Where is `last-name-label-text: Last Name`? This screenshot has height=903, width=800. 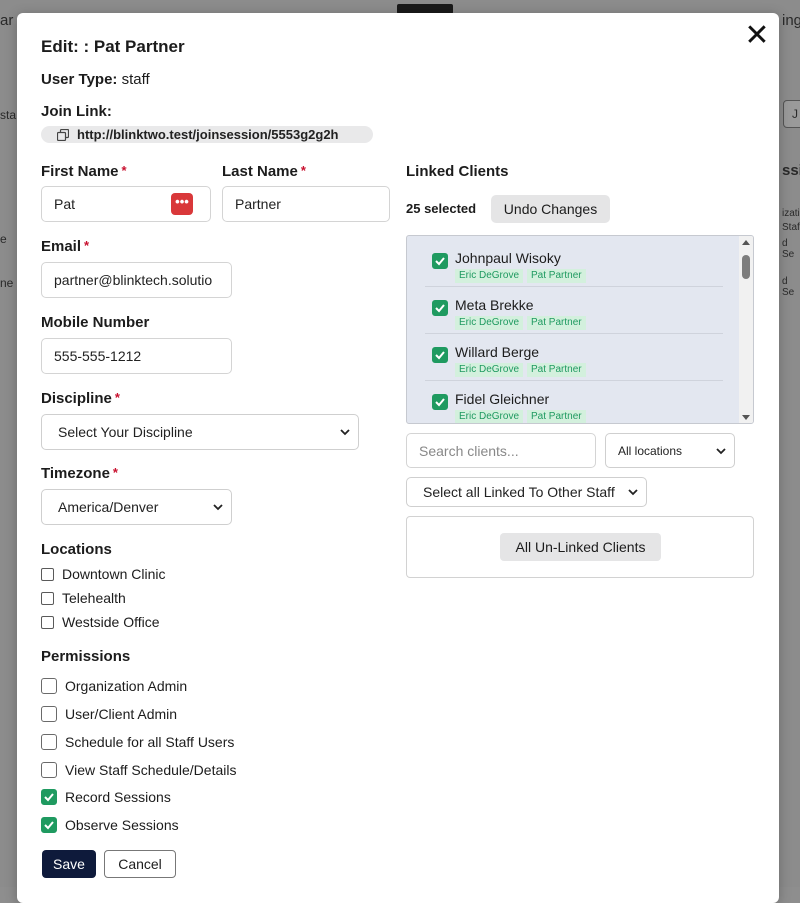
last-name-label-text: Last Name is located at coordinates (260, 171).